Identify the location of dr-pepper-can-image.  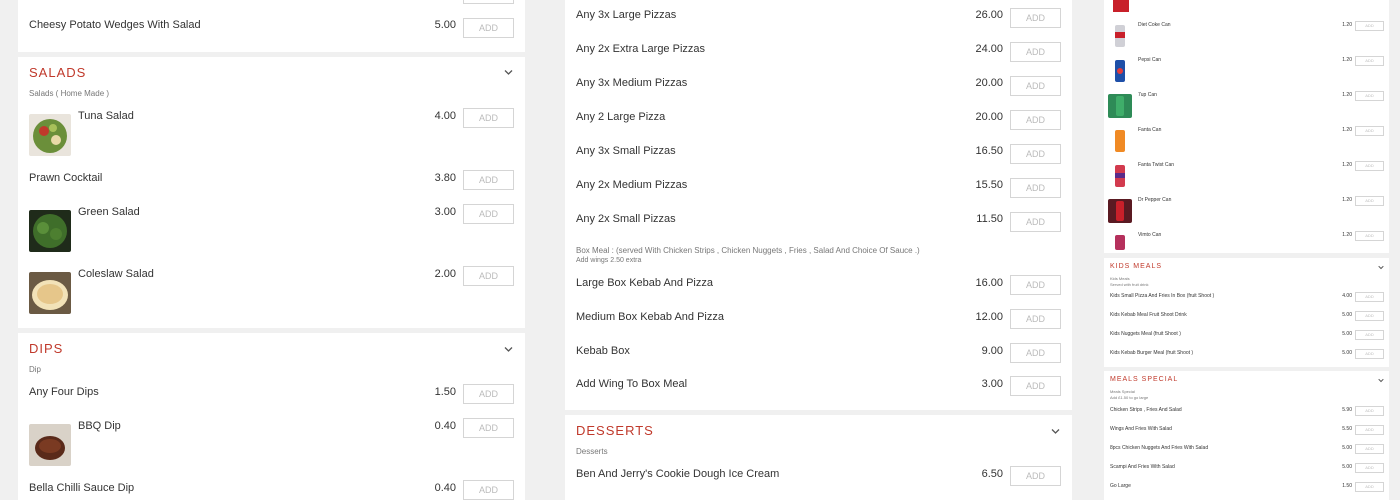
(1120, 211).